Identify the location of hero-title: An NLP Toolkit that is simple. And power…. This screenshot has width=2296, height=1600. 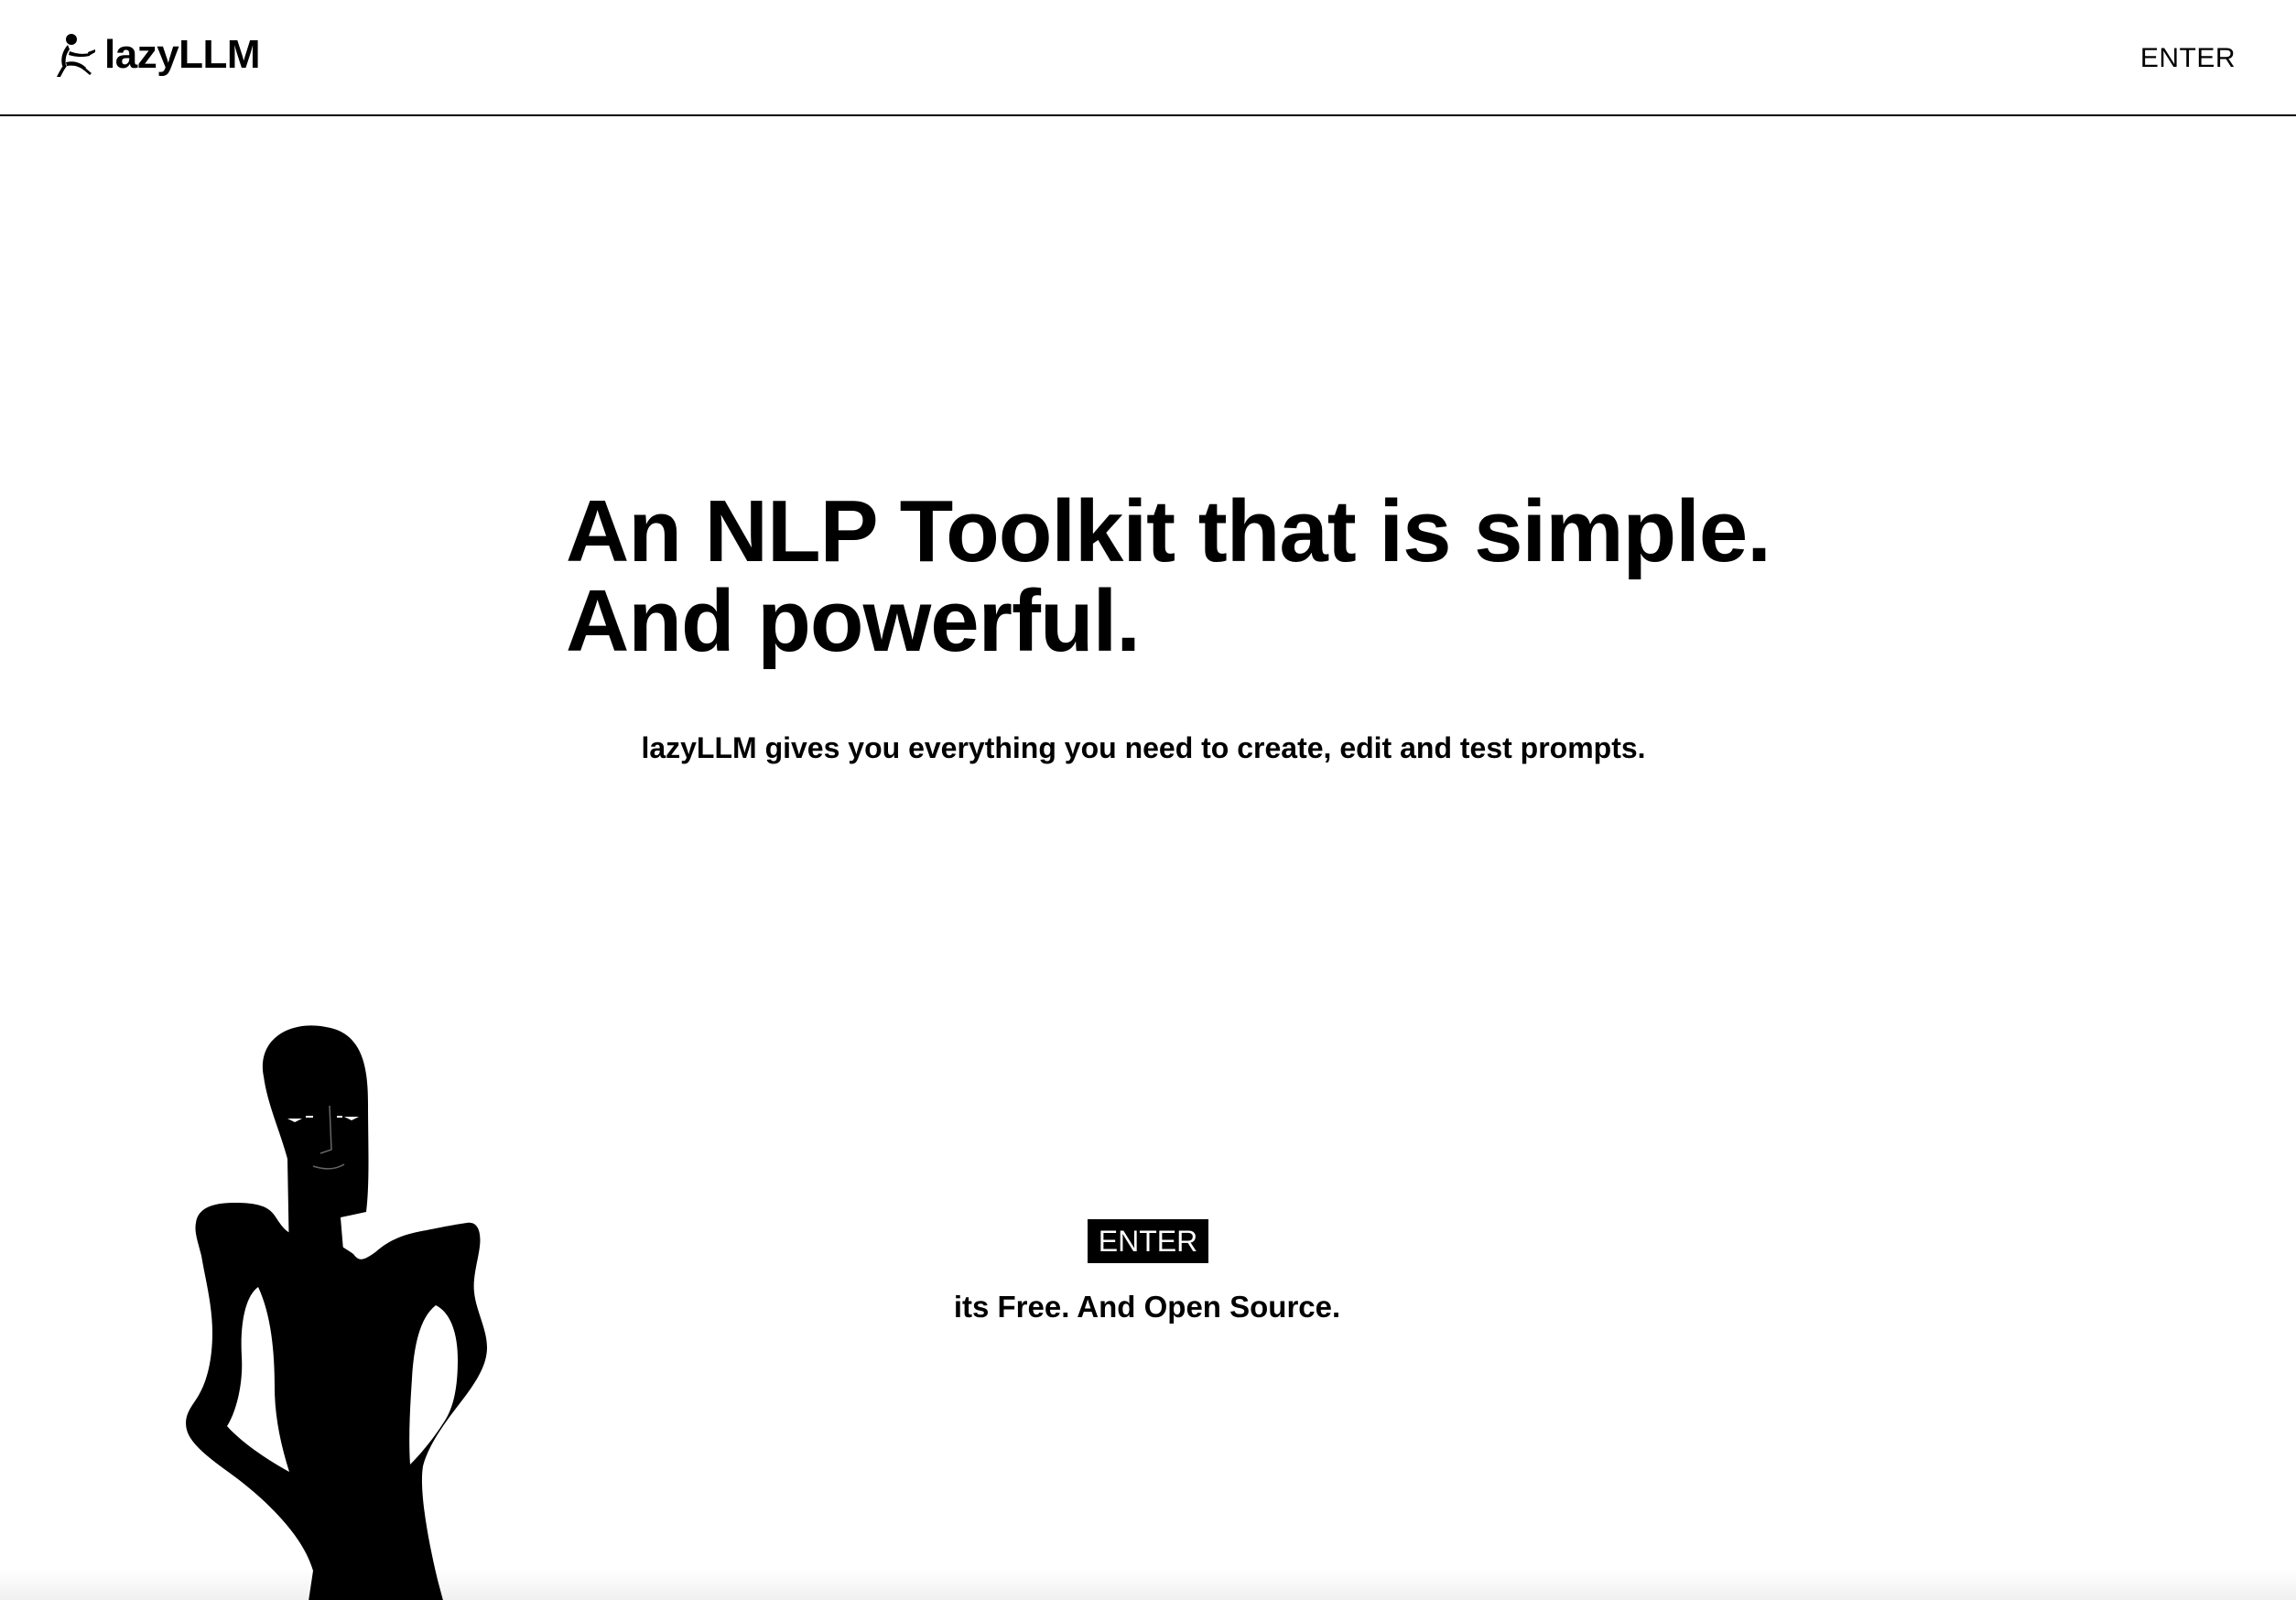
(1206, 576).